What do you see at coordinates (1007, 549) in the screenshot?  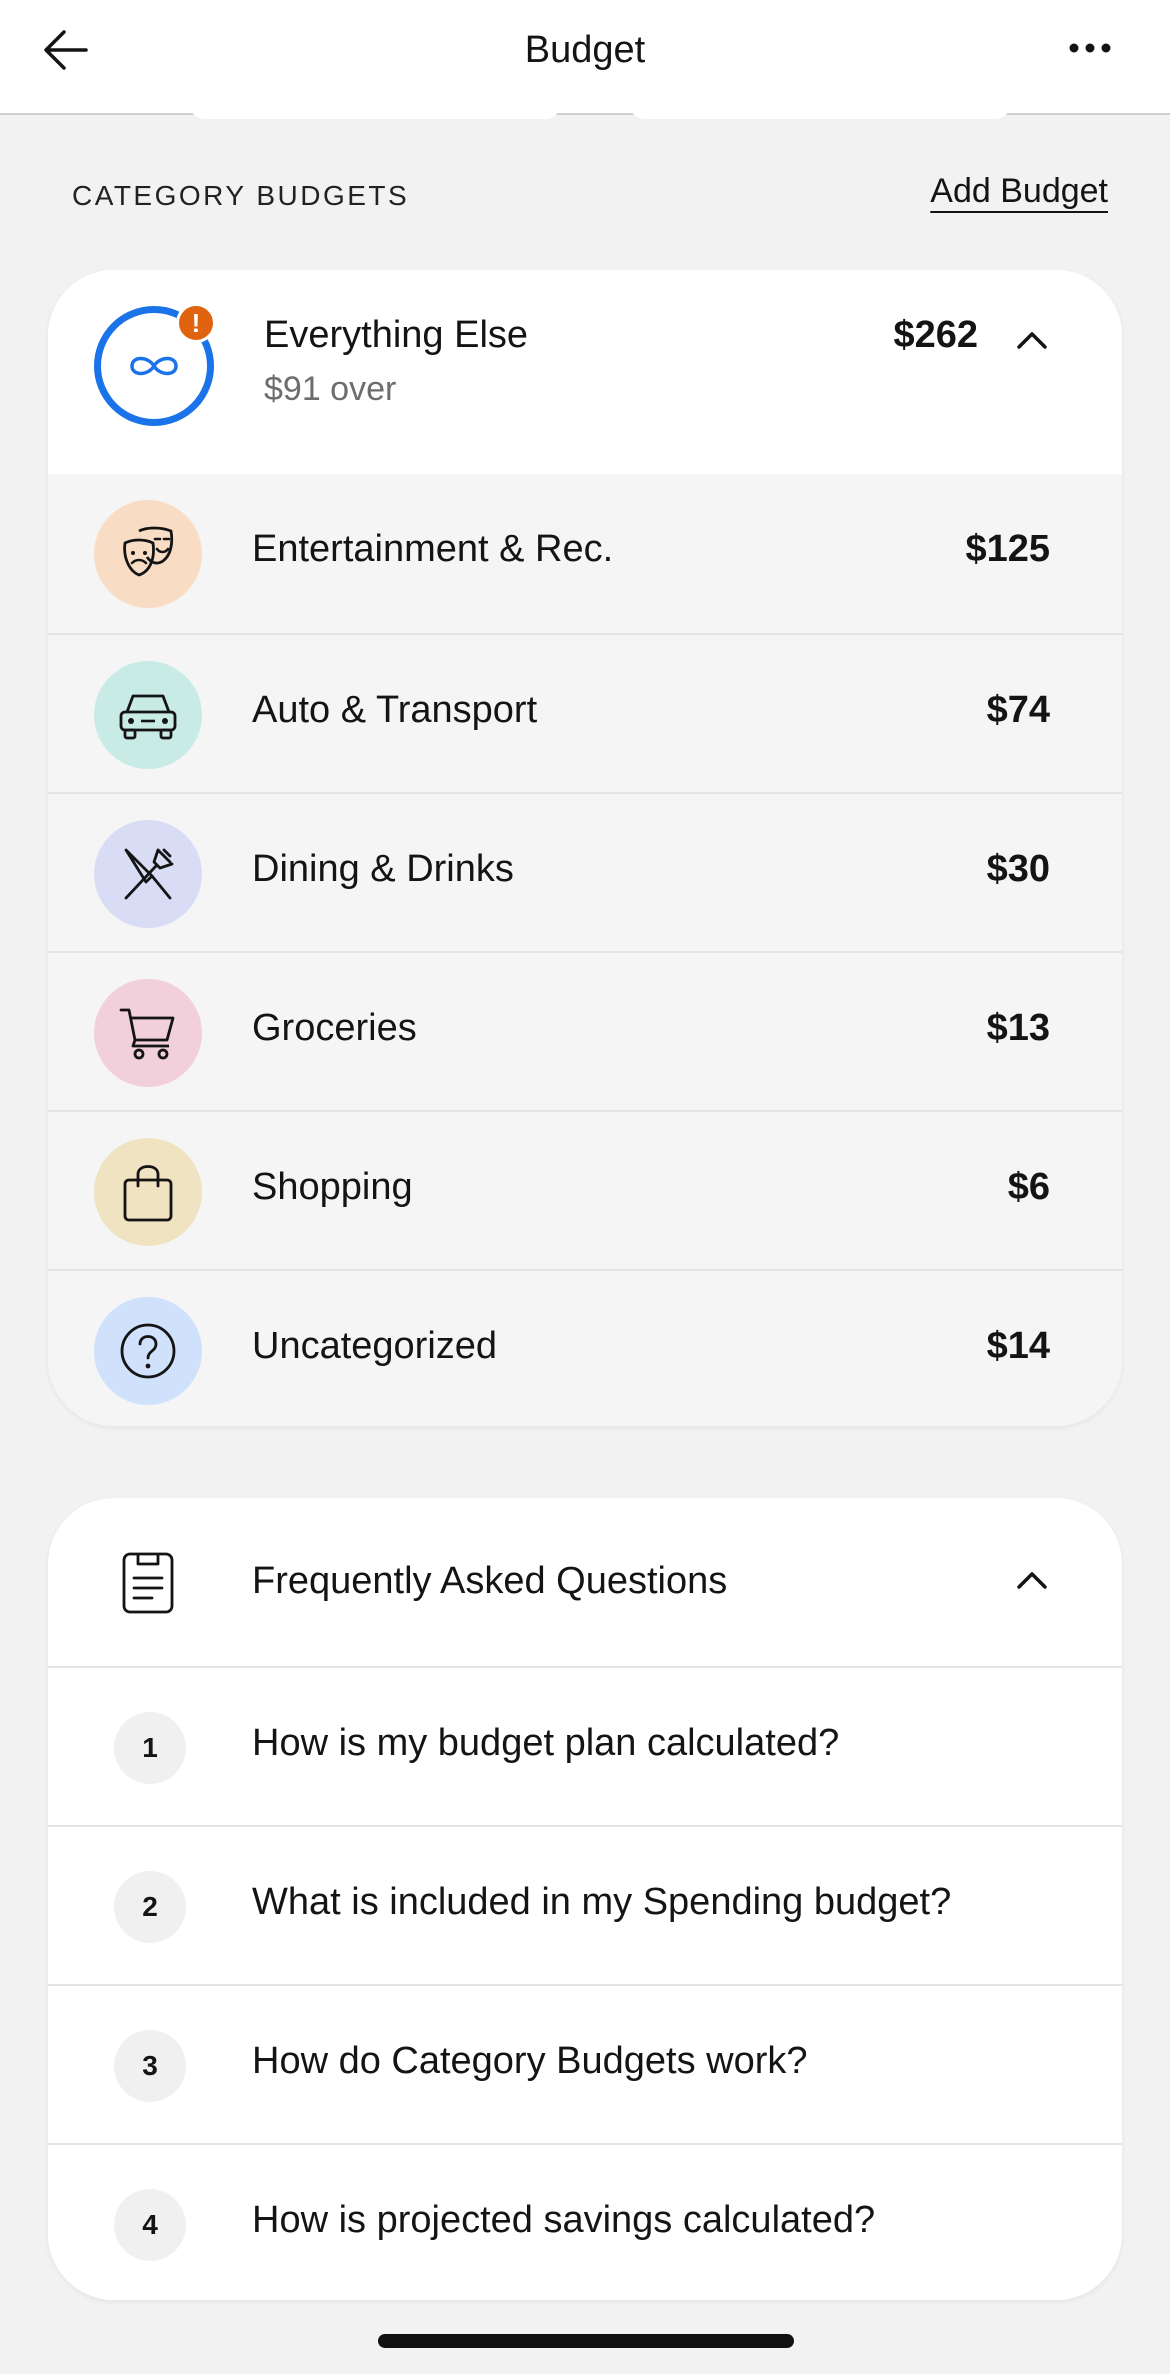 I see `category-amount: $125` at bounding box center [1007, 549].